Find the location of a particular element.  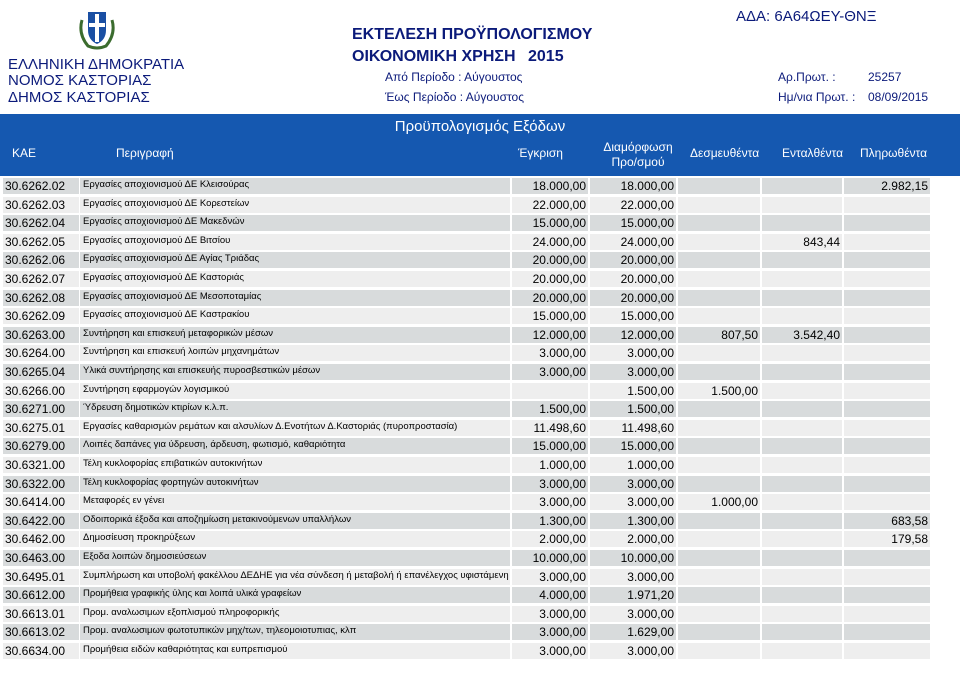

description-cell: Προμ. αναλωσιμων εξοπλισμού πληροφορικής is located at coordinates (295, 613).